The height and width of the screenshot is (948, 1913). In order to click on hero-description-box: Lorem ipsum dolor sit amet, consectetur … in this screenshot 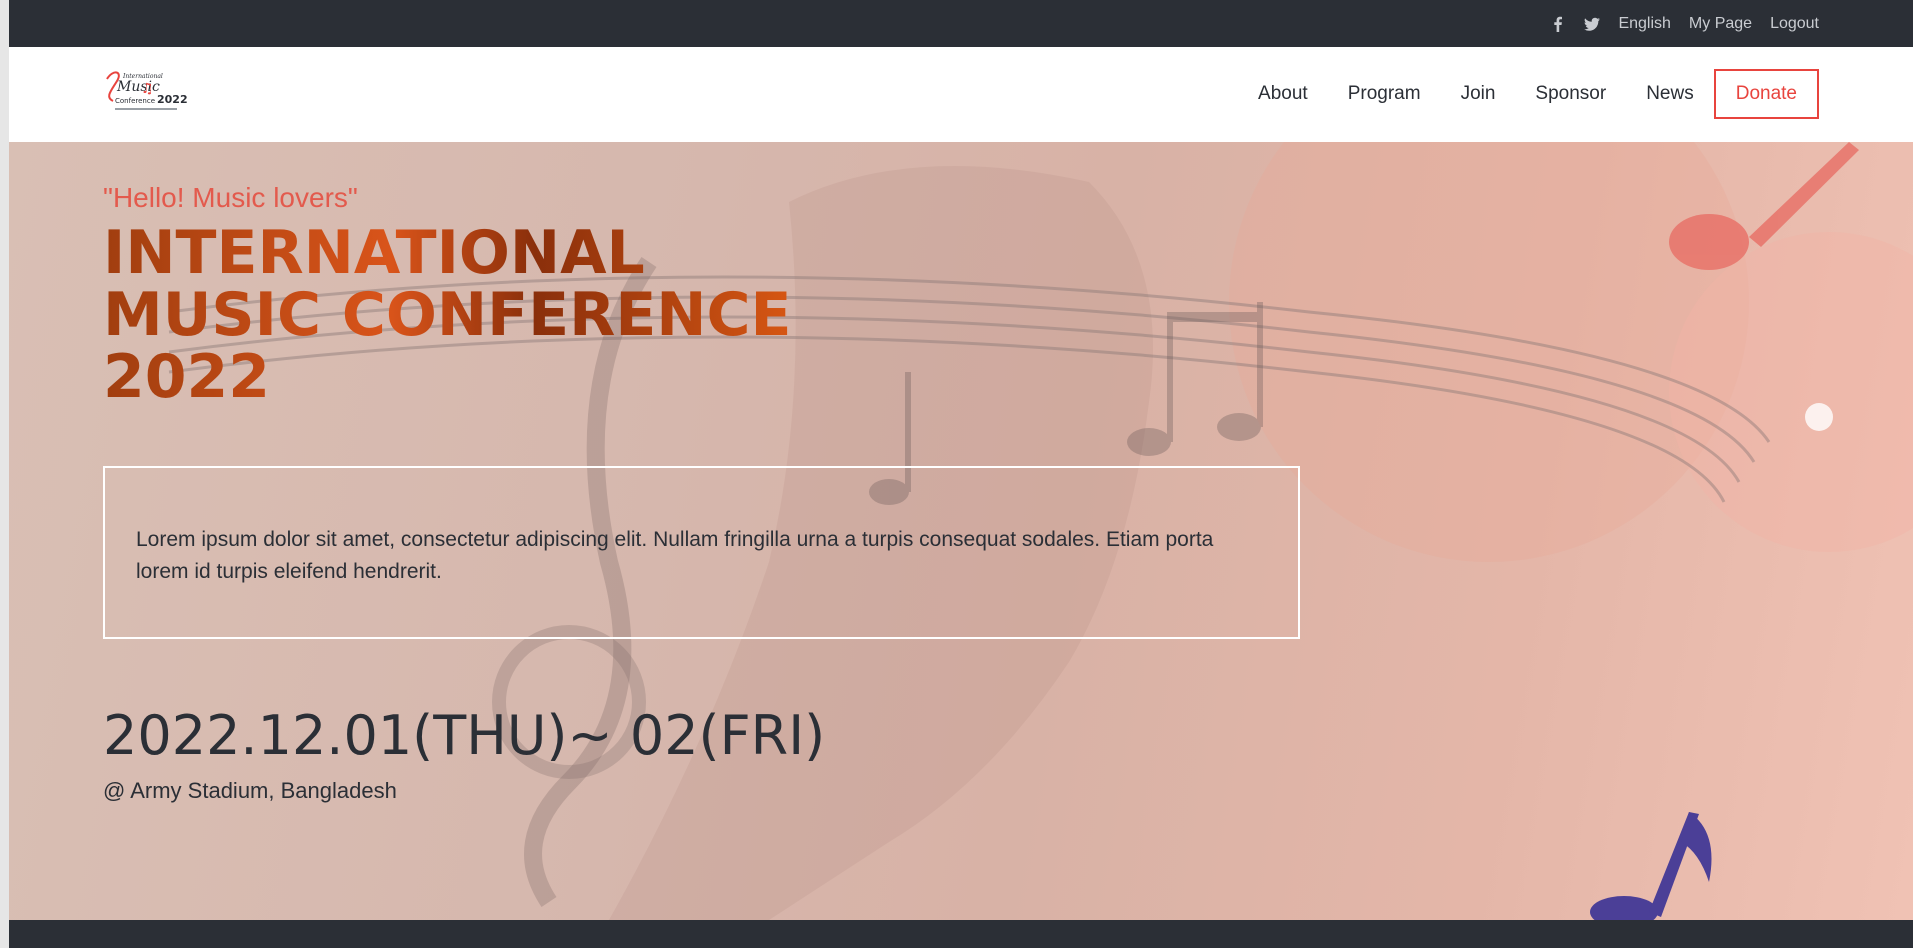, I will do `click(701, 552)`.